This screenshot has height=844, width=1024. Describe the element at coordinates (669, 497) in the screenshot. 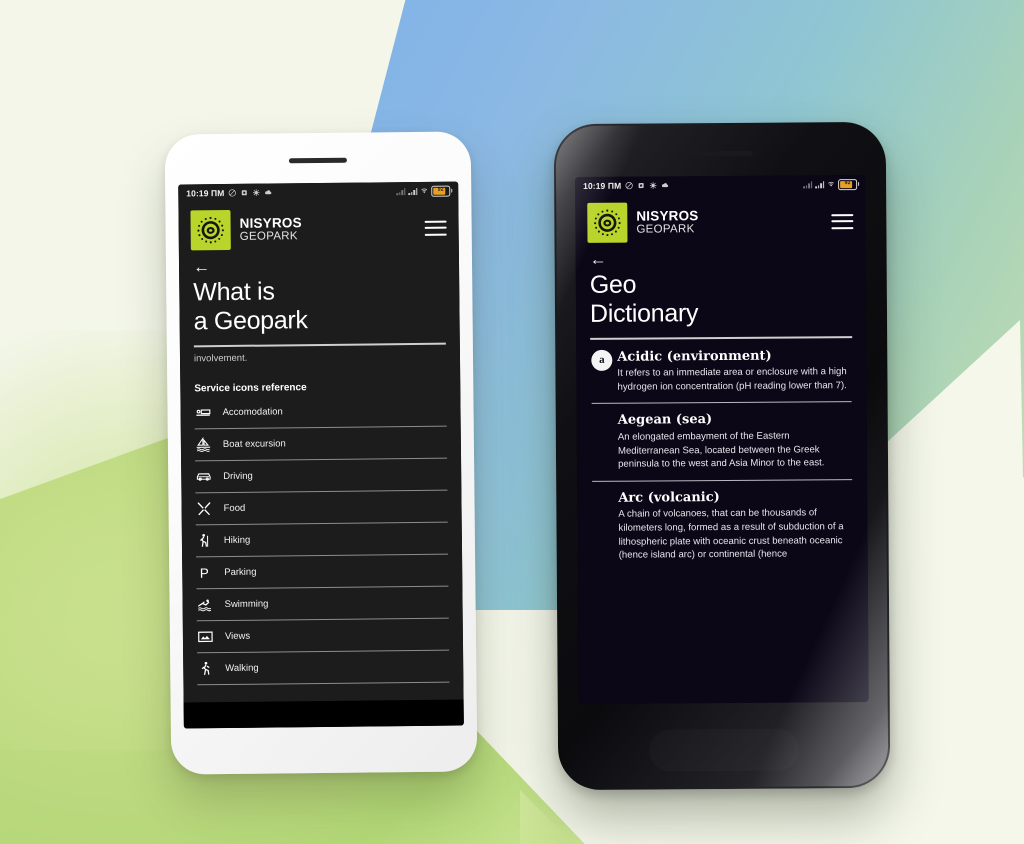

I see `dictionary-term: Arc (volcanic)` at that location.